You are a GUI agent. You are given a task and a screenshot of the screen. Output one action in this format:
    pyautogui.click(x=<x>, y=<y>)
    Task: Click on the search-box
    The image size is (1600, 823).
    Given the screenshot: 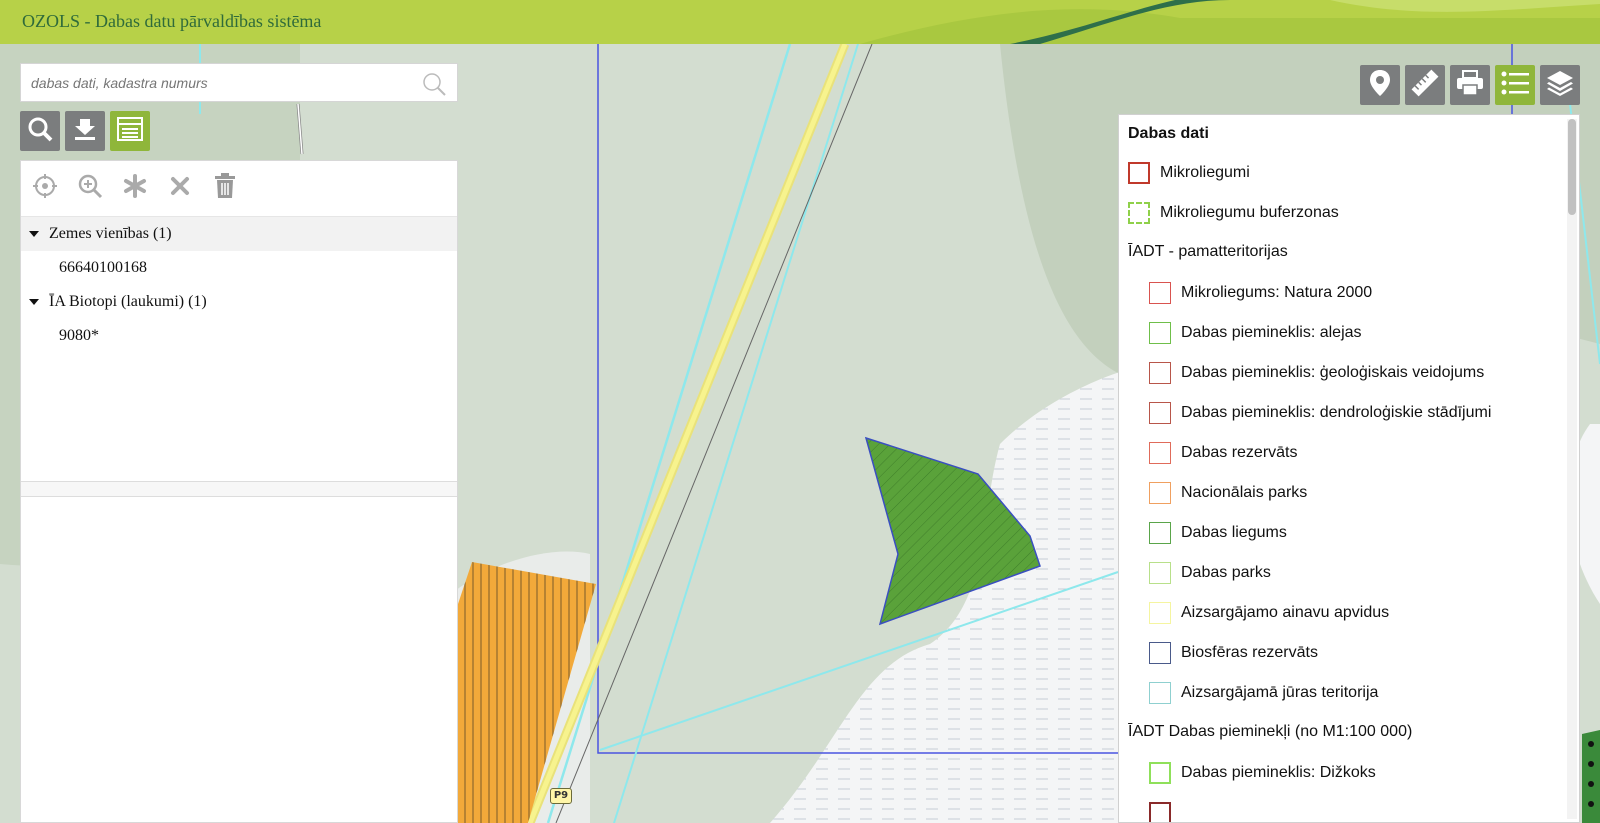 What is the action you would take?
    pyautogui.click(x=239, y=82)
    